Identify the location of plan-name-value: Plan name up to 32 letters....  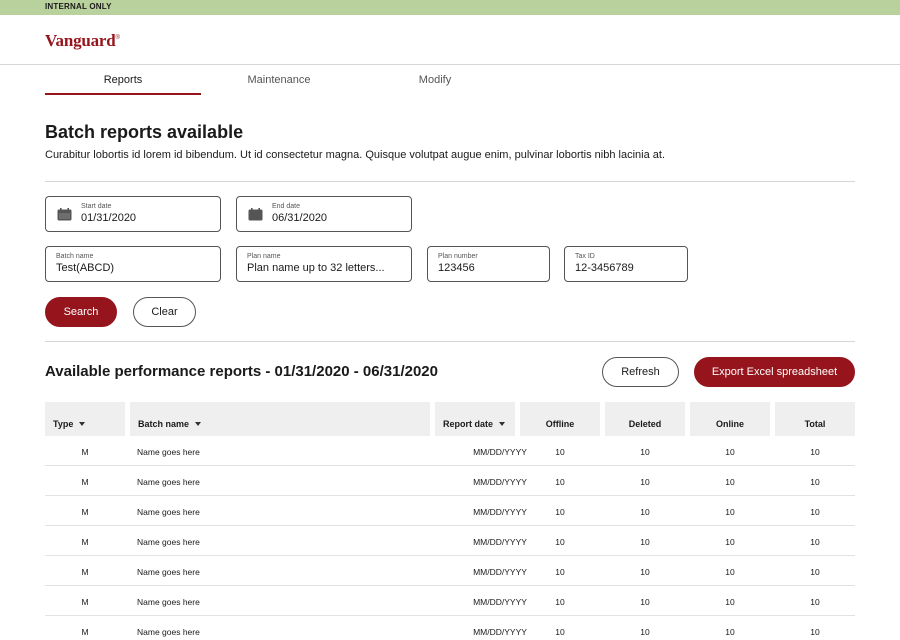
(316, 268).